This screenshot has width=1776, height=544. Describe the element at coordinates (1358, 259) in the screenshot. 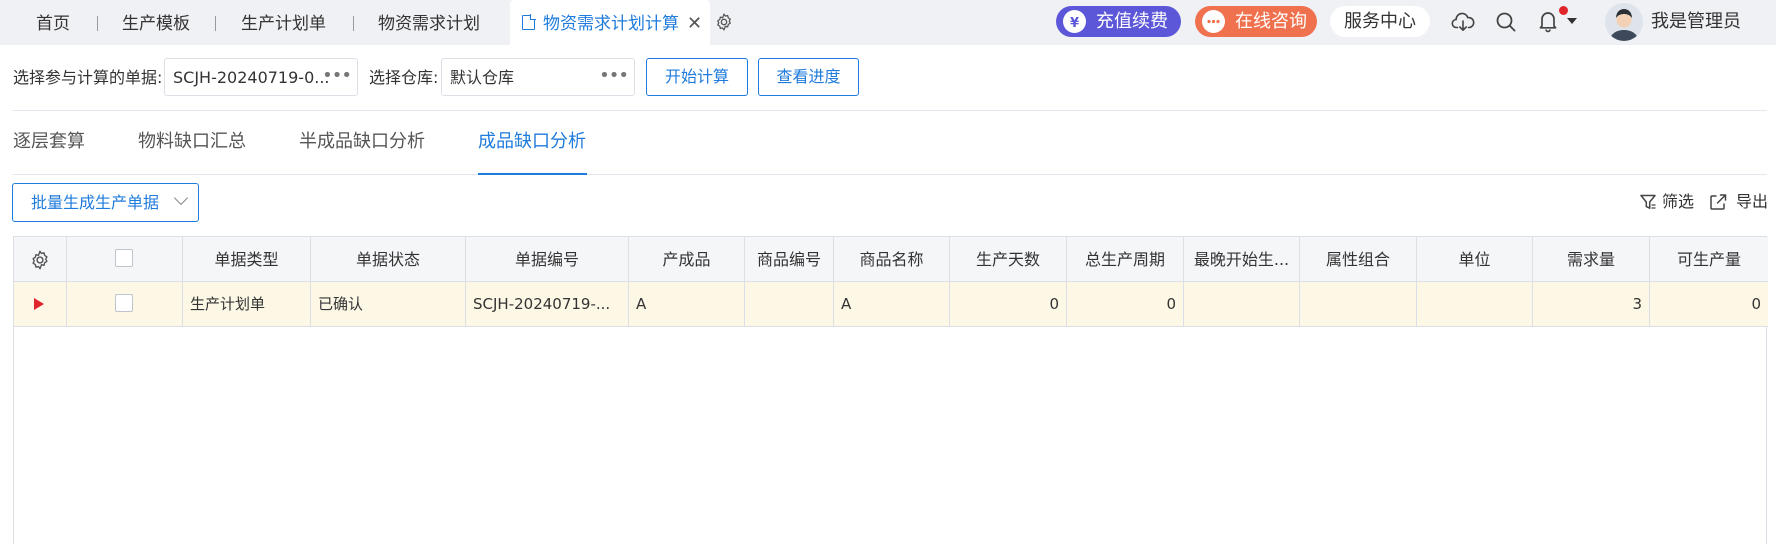

I see `column-header-attr-combo: 属性组合` at that location.